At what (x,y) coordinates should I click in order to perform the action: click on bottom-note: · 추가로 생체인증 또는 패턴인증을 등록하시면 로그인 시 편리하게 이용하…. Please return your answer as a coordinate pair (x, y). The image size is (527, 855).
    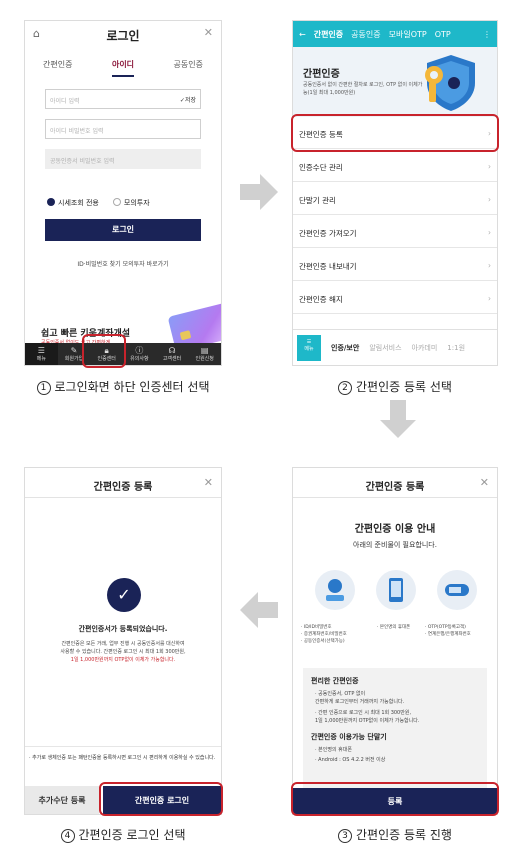
    Looking at the image, I should click on (122, 758).